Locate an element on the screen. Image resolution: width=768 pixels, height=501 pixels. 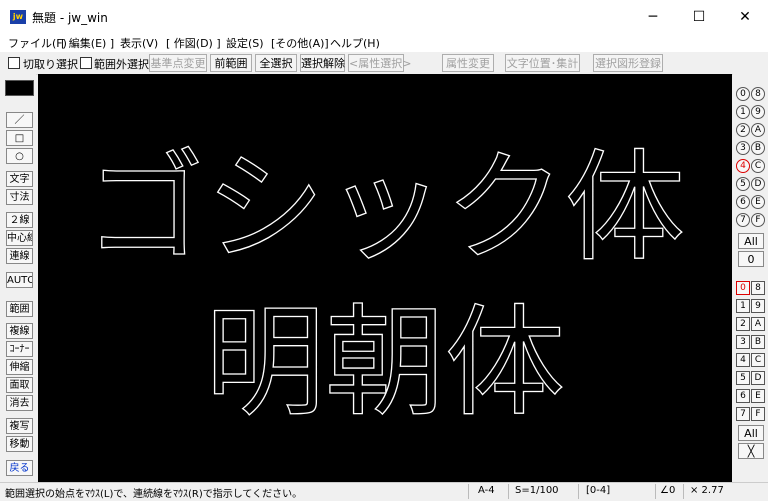
outside-select-label: 範囲外選択 is located at coordinates (121, 64).